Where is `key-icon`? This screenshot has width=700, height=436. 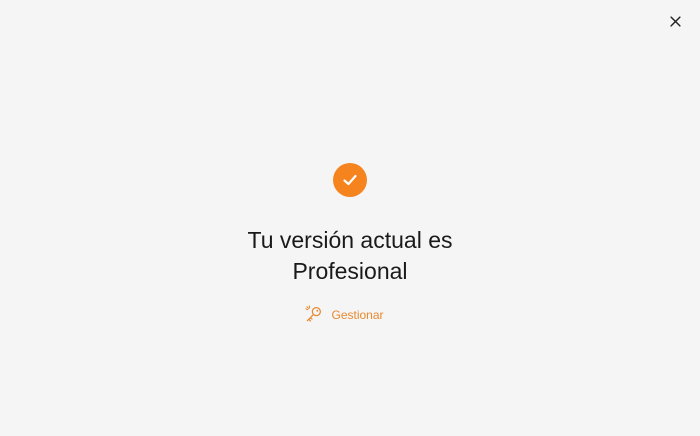
key-icon is located at coordinates (313, 314).